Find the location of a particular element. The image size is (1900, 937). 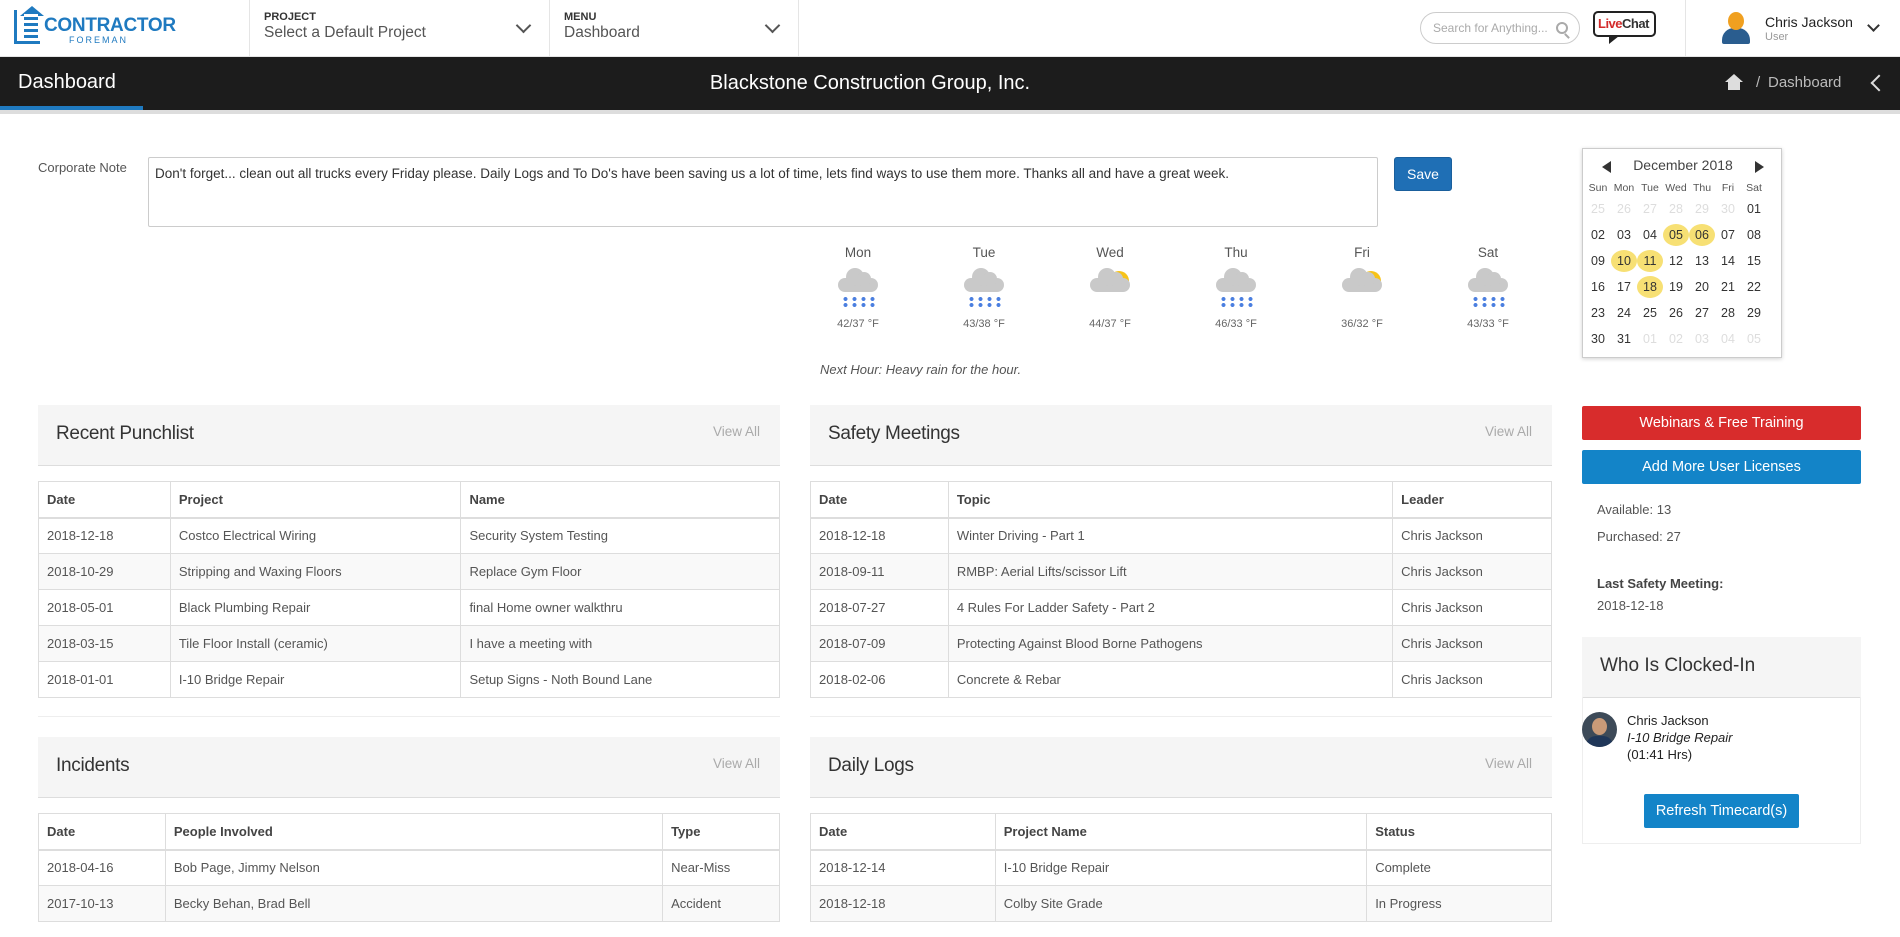

calendar-day: 07 is located at coordinates (1728, 235).